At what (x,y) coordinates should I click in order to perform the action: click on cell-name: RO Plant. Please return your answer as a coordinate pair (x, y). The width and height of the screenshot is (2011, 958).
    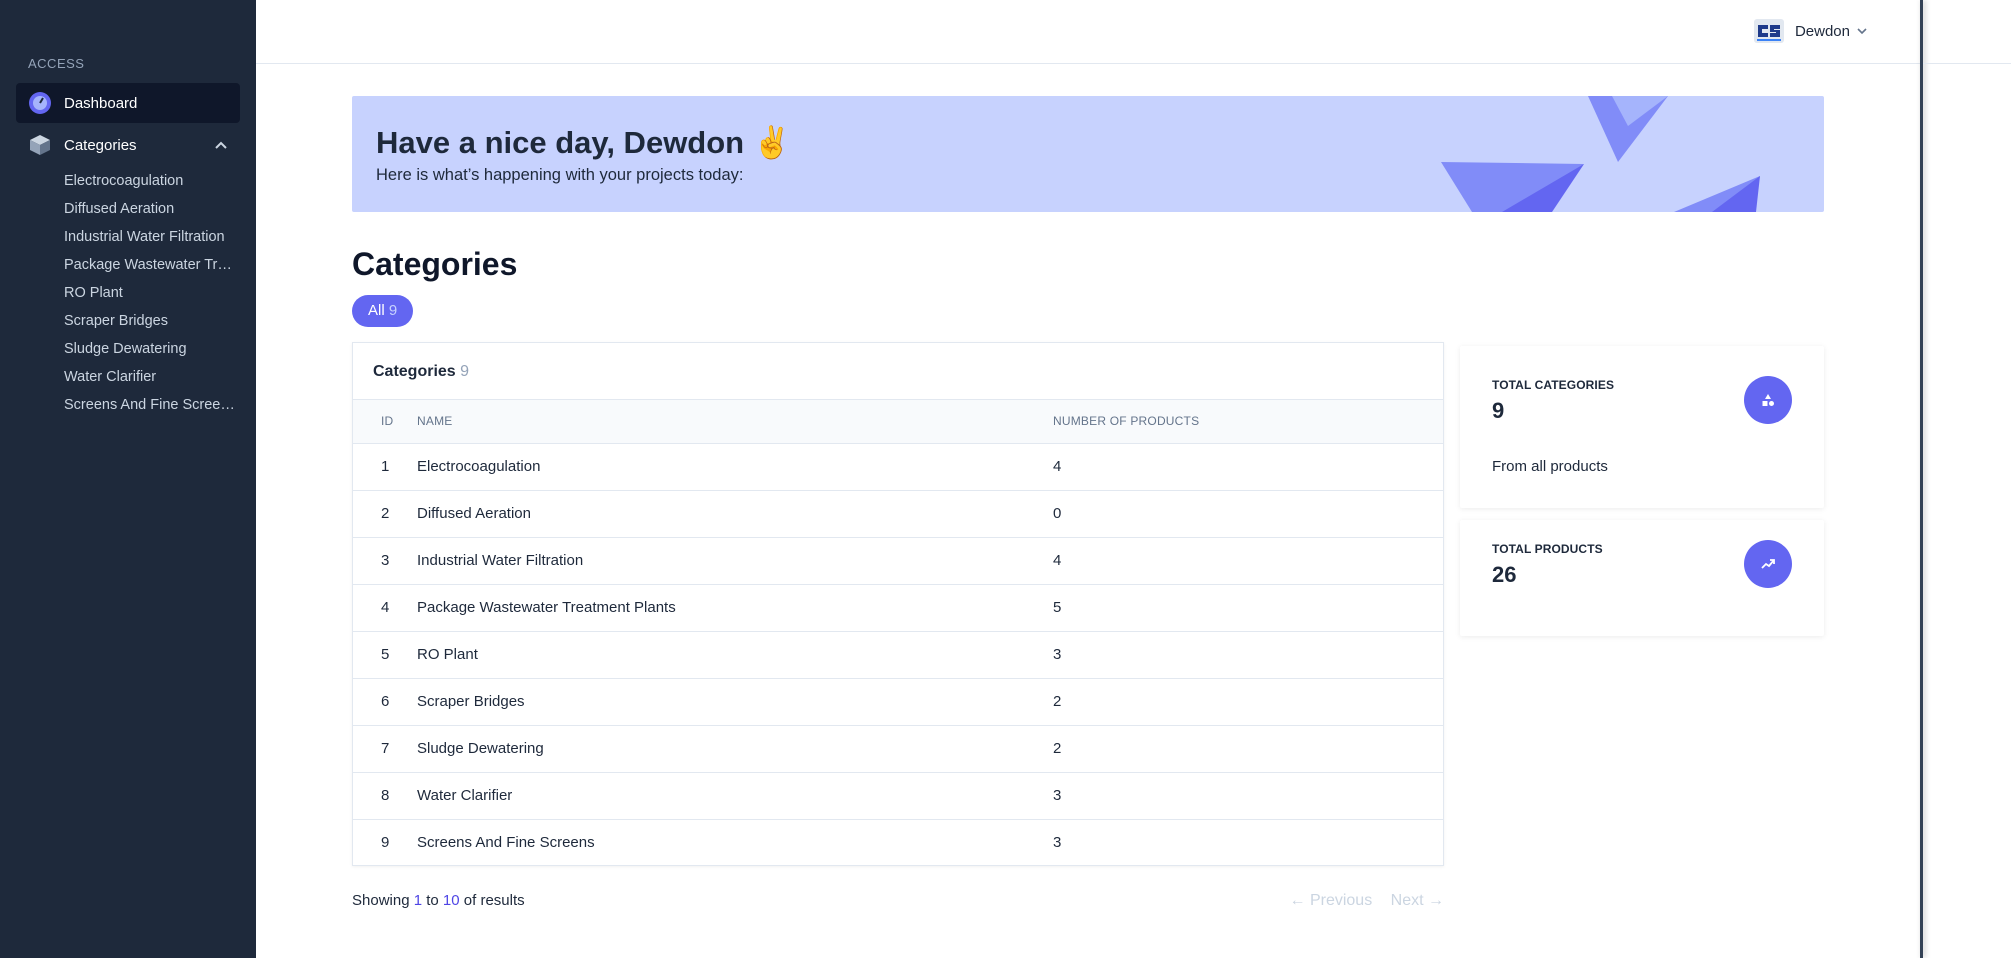
    Looking at the image, I should click on (447, 654).